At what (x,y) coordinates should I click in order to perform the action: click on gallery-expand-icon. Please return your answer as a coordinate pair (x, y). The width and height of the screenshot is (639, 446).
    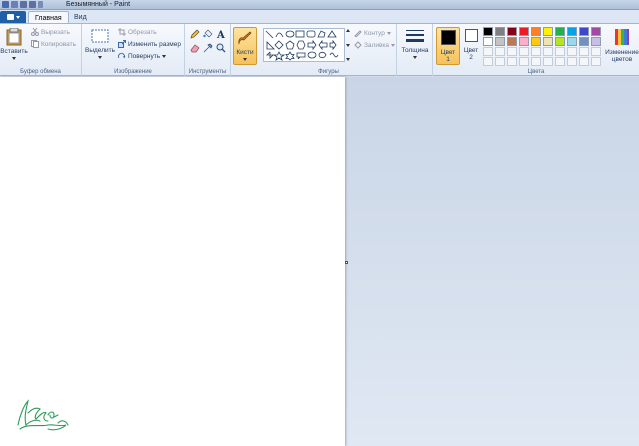
    Looking at the image, I should click on (347, 59).